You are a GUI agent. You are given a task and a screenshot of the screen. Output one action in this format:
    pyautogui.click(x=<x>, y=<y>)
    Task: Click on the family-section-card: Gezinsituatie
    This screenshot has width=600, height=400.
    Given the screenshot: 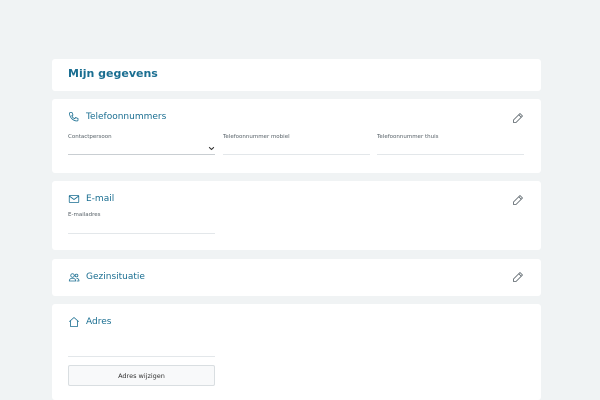 What is the action you would take?
    pyautogui.click(x=296, y=277)
    